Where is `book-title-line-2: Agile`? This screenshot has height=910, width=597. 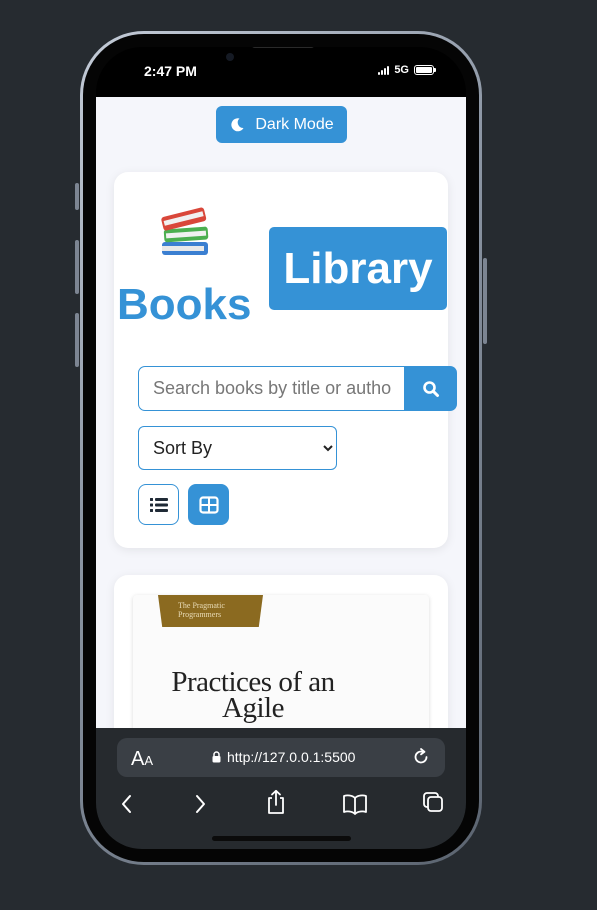
book-title-line-2: Agile is located at coordinates (253, 708).